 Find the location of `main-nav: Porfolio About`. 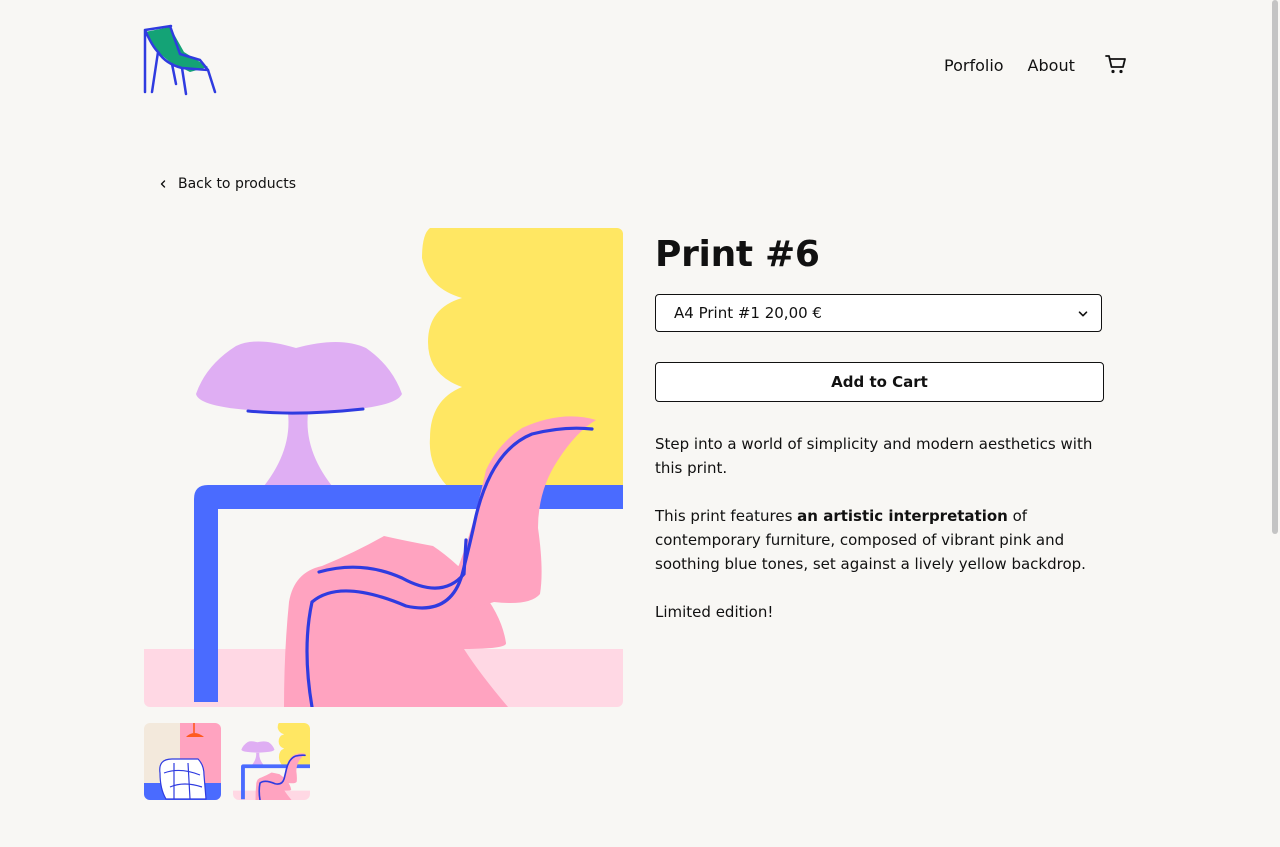

main-nav: Porfolio About is located at coordinates (1009, 66).